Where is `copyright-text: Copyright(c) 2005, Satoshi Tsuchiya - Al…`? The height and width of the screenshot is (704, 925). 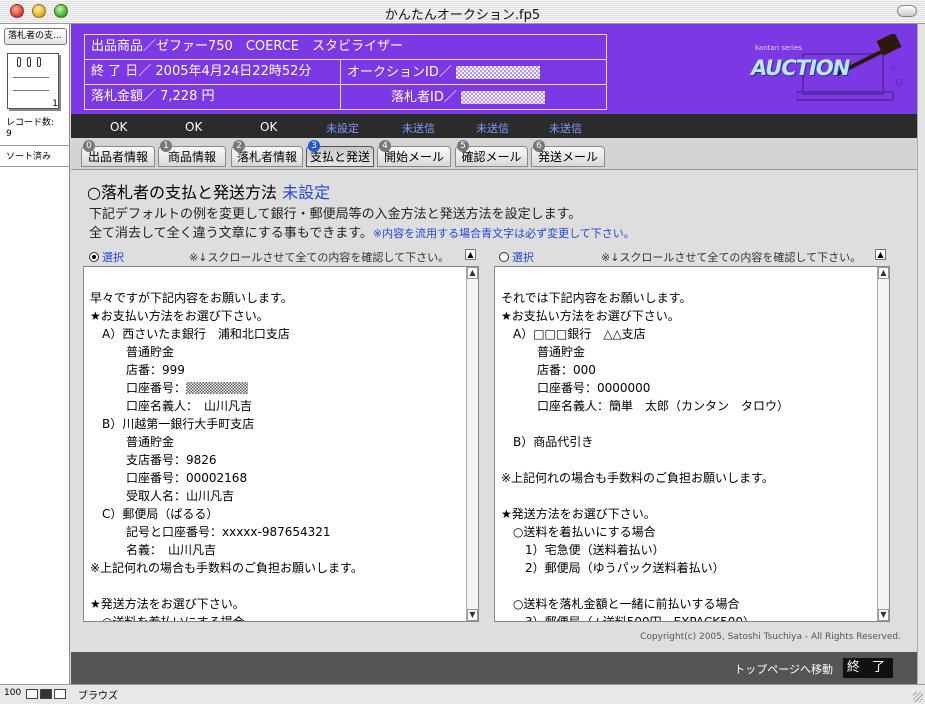
copyright-text: Copyright(c) 2005, Satoshi Tsuchiya - Al… is located at coordinates (770, 637).